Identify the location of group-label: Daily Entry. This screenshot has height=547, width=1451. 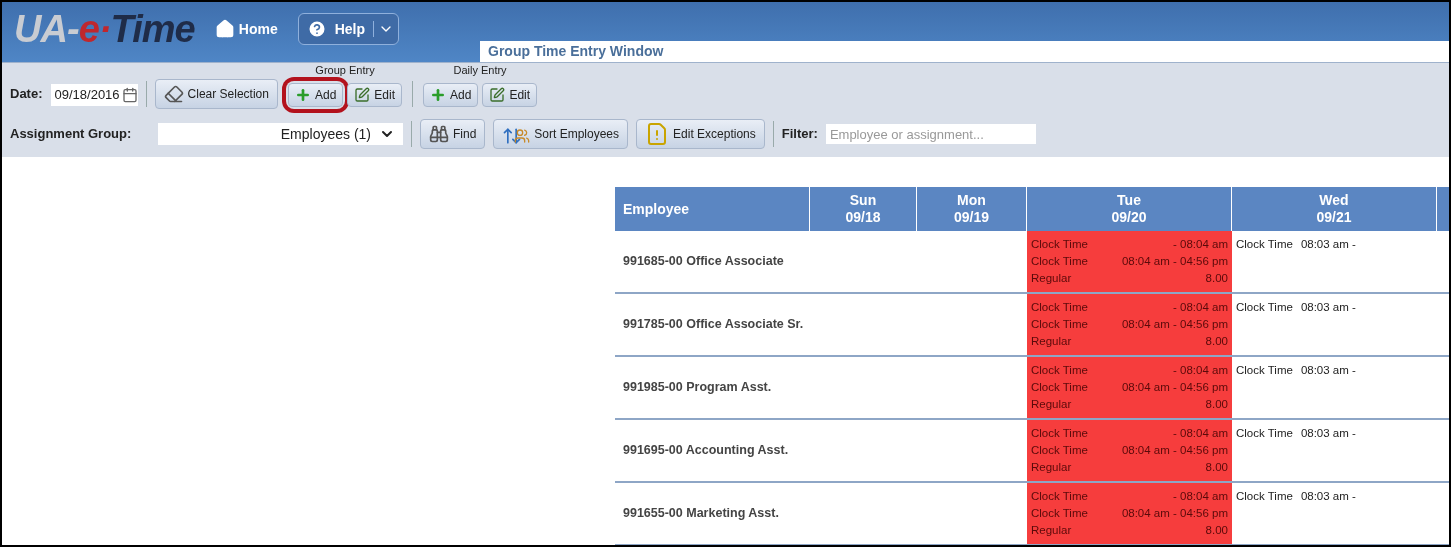
(480, 70).